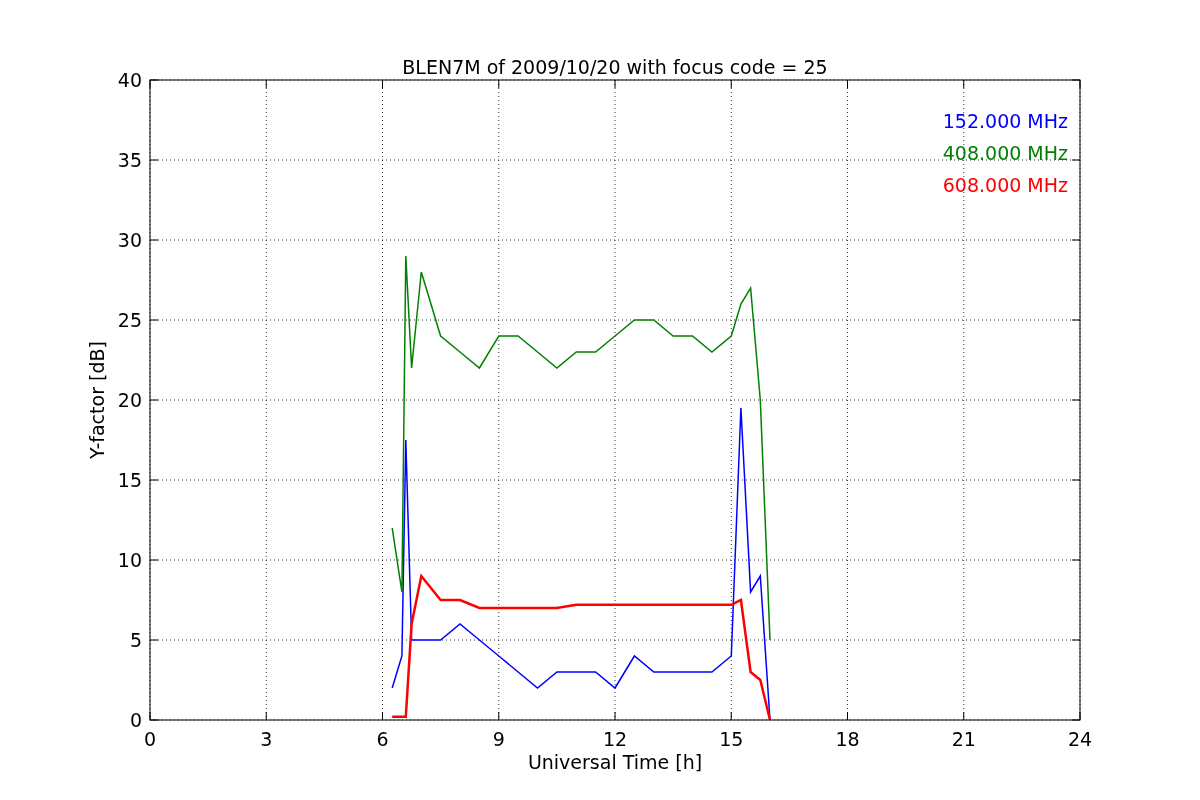  I want to click on x-tick-label: 12, so click(615, 739).